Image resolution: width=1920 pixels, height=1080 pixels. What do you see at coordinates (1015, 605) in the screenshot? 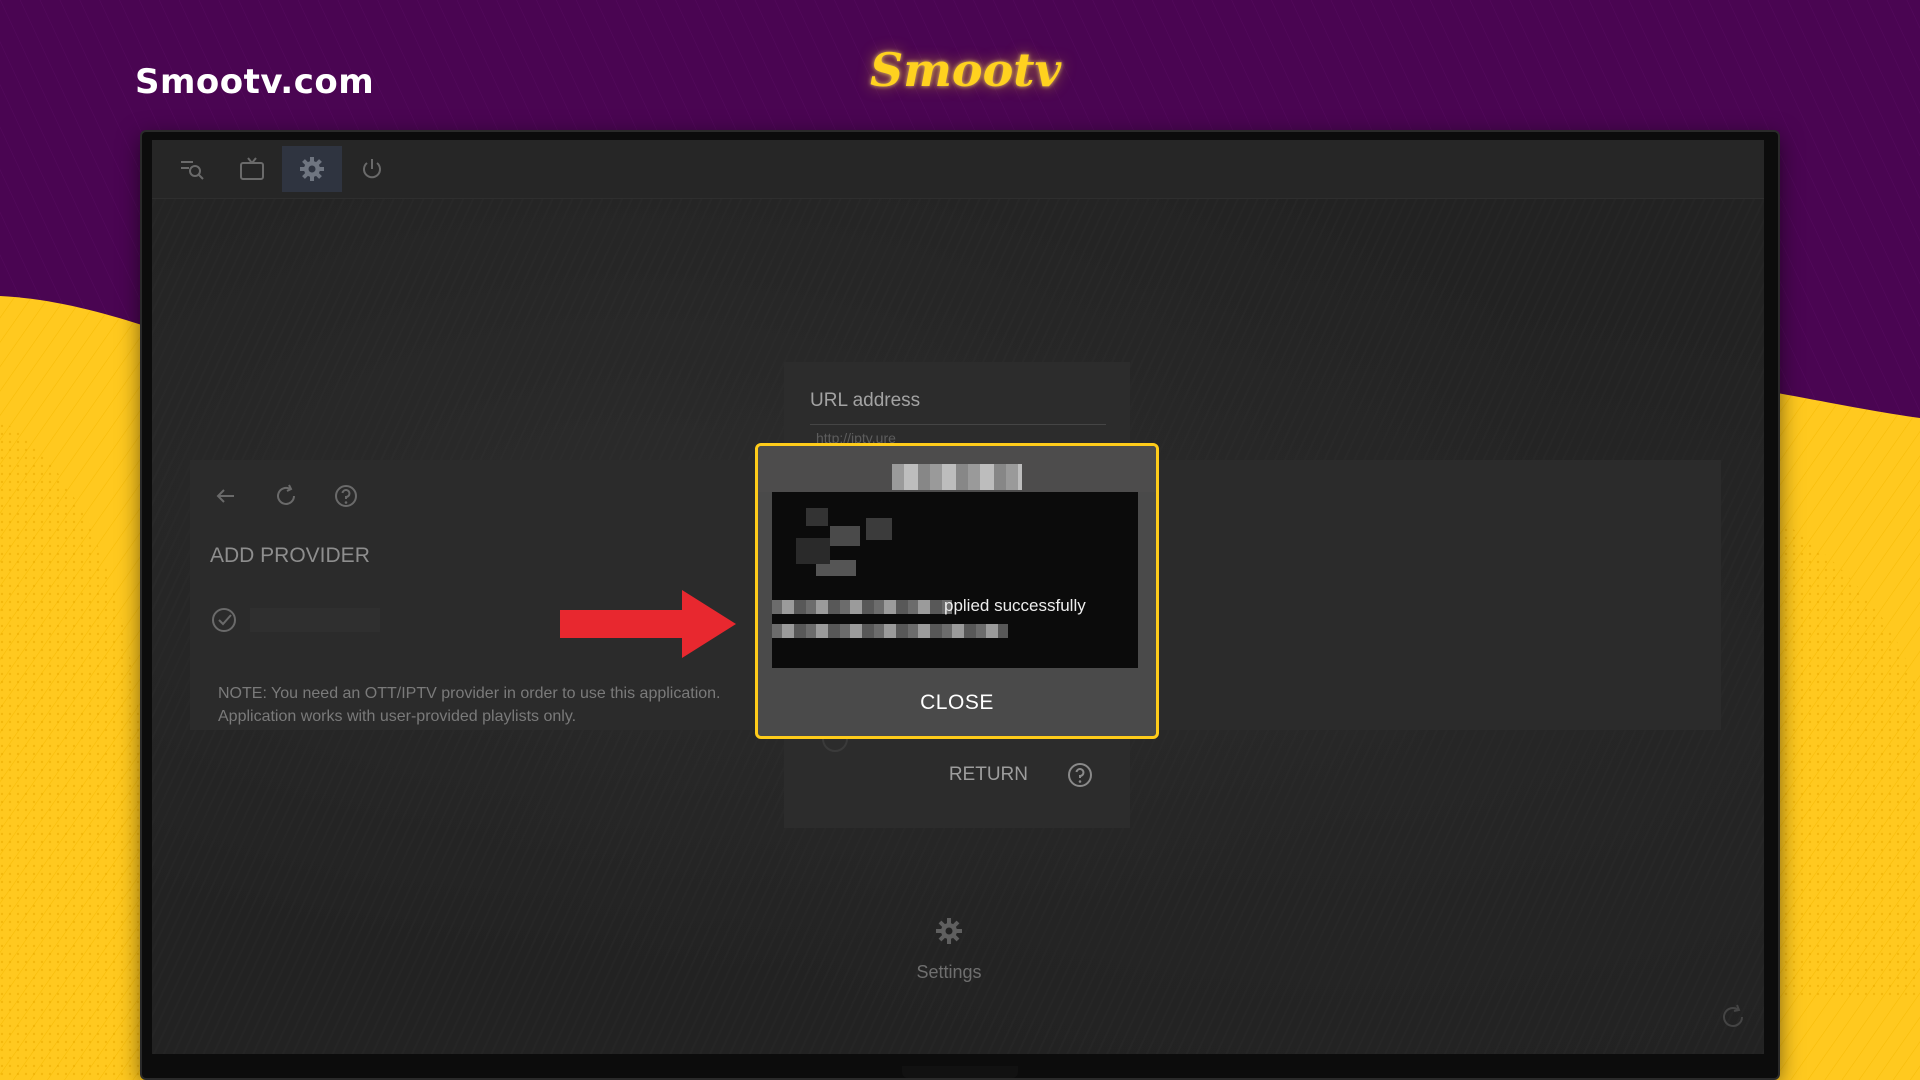
I see `dialog-message: pplied successfully` at bounding box center [1015, 605].